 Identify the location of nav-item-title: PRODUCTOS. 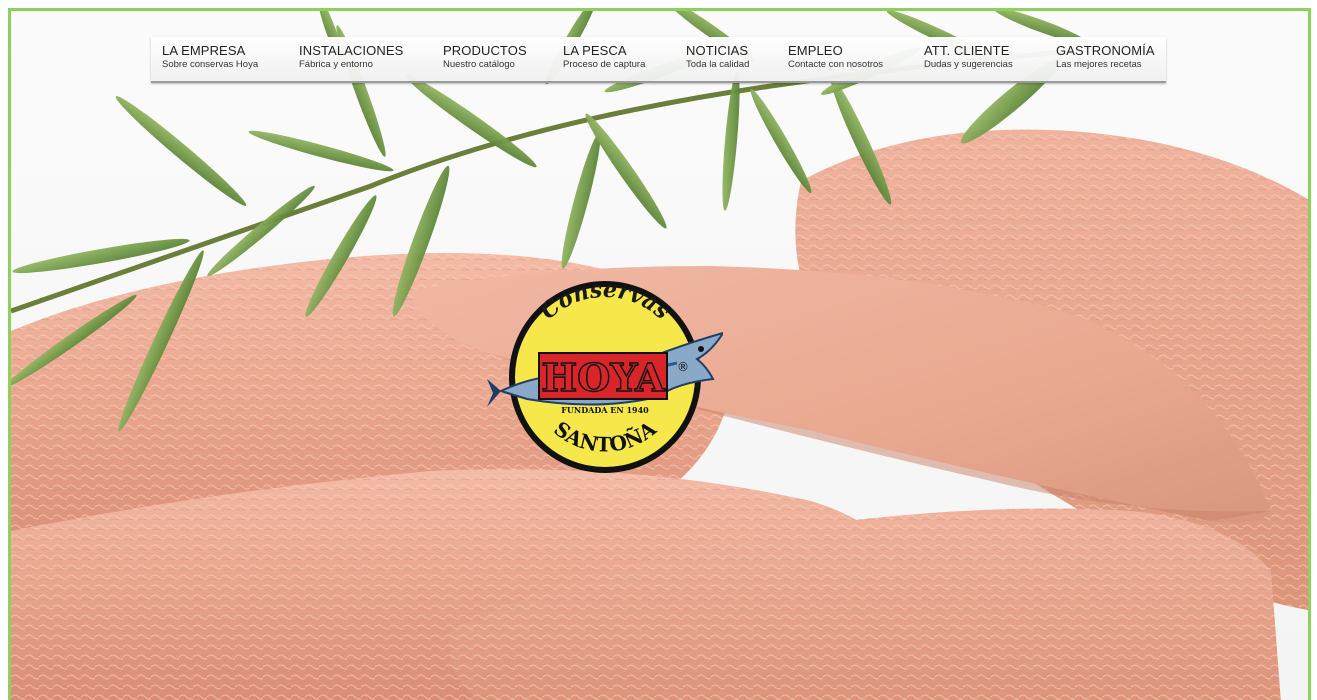
(485, 50).